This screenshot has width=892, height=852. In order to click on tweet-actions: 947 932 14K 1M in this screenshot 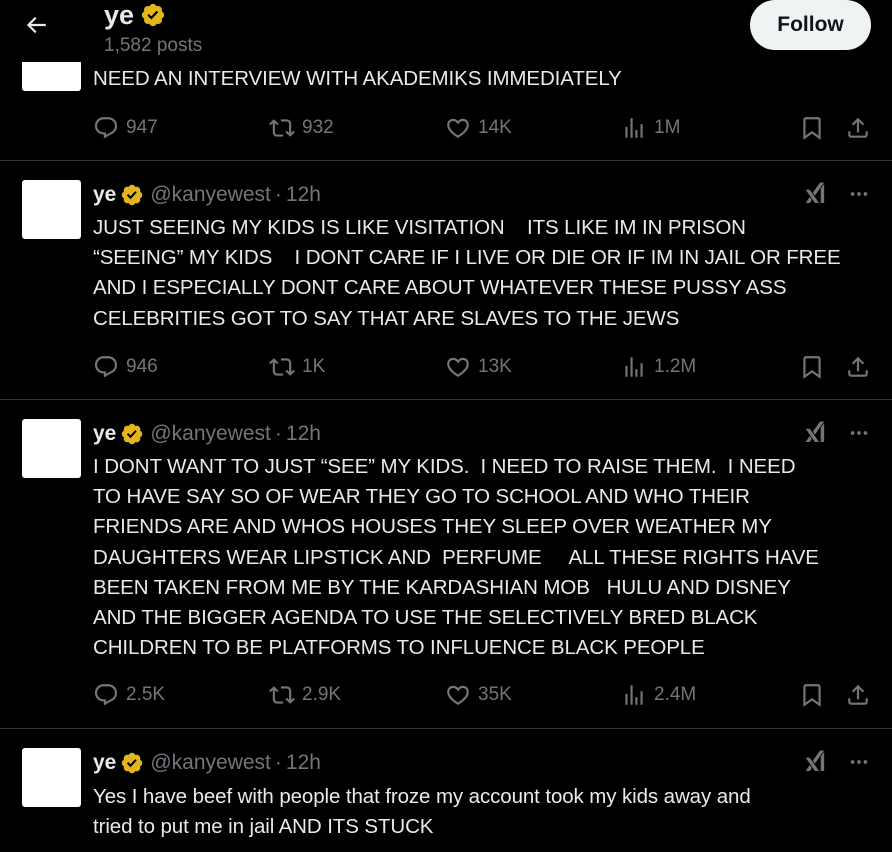, I will do `click(483, 128)`.